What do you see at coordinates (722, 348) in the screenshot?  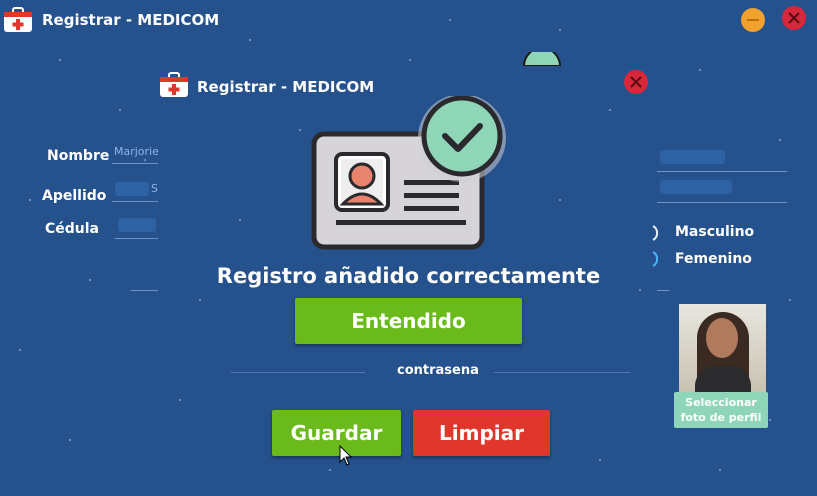 I see `profile-photo` at bounding box center [722, 348].